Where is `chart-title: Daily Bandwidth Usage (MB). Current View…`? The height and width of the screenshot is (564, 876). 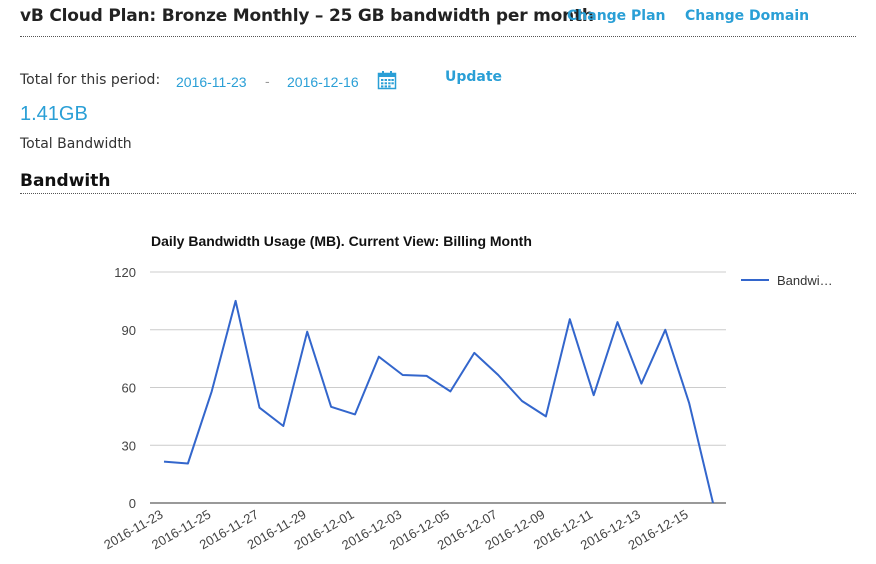 chart-title: Daily Bandwidth Usage (MB). Current View… is located at coordinates (341, 241).